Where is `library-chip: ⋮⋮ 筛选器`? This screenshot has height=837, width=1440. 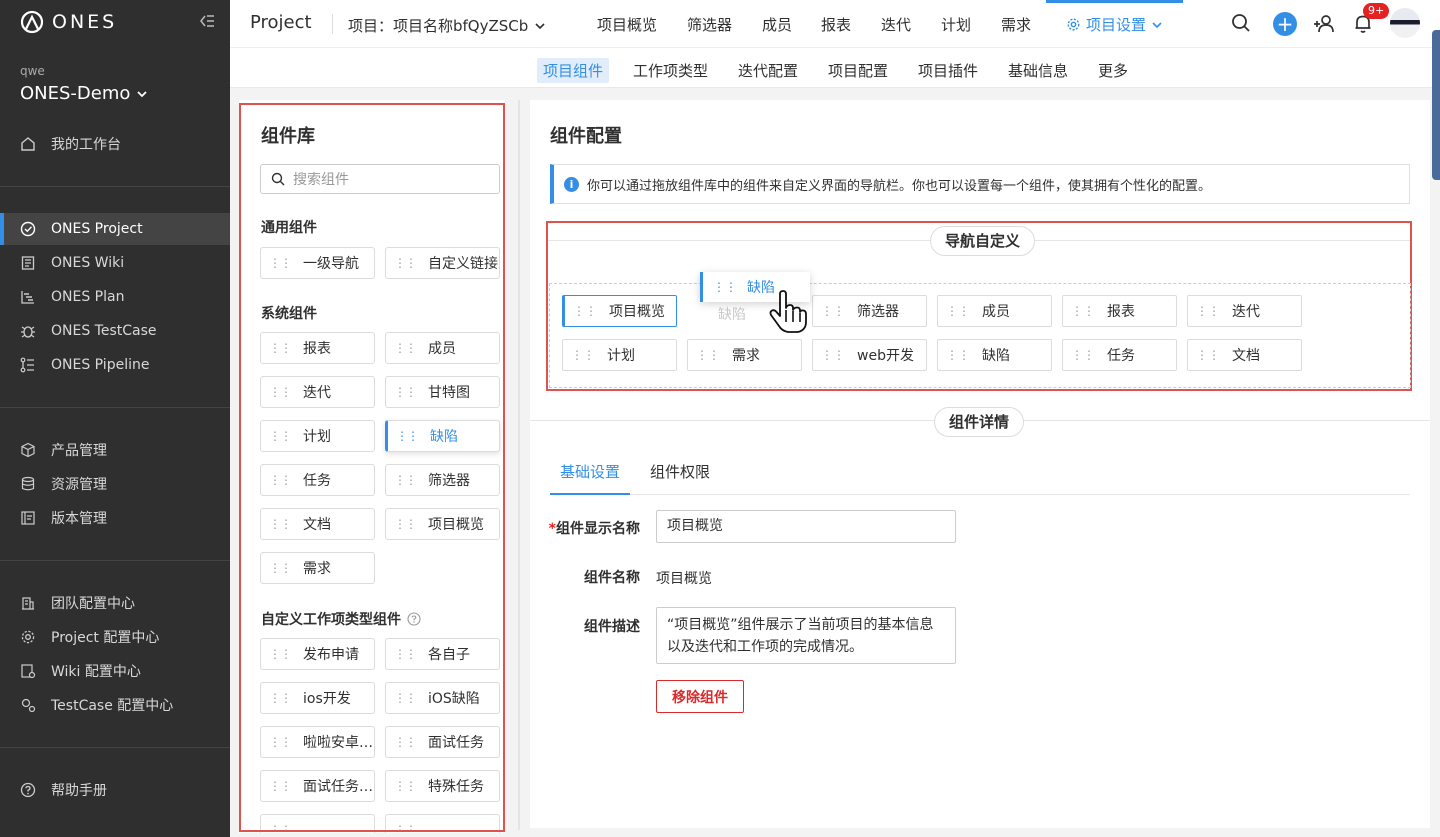
library-chip: ⋮⋮ 筛选器 is located at coordinates (442, 480).